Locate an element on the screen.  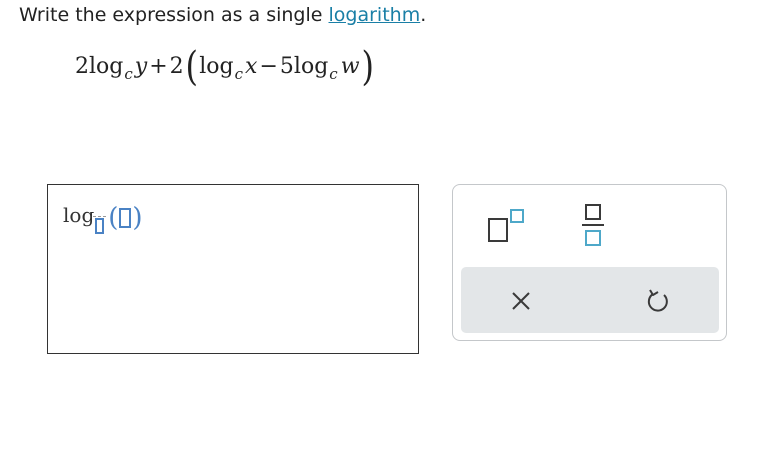
clear-button is located at coordinates (521, 301).